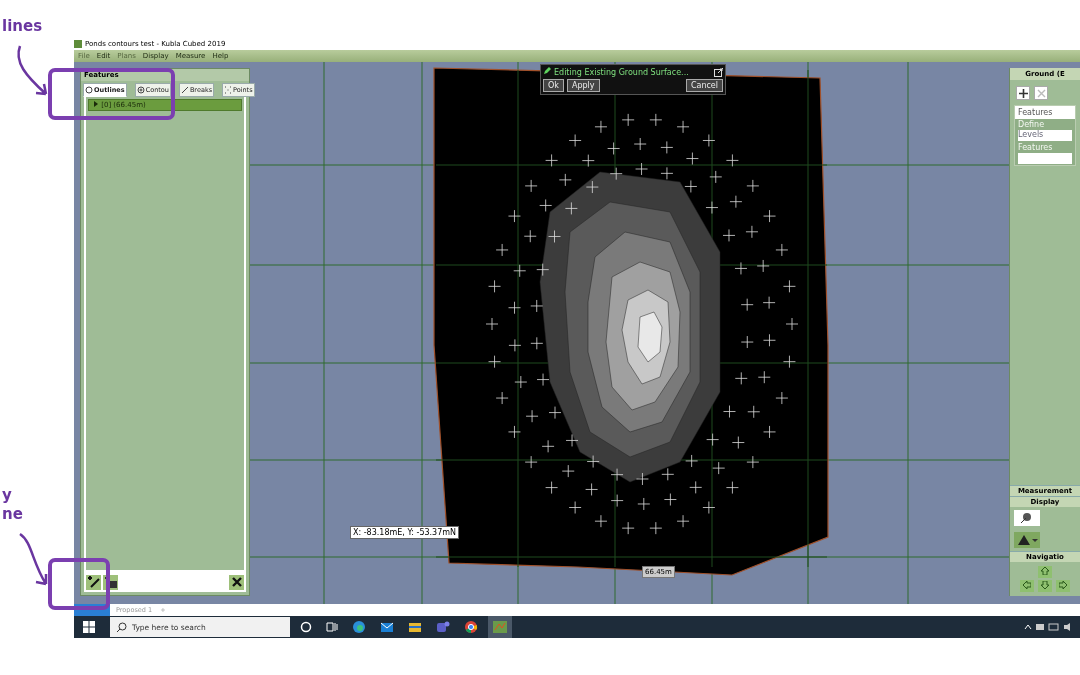 The image size is (1080, 675). I want to click on search-icon, so click(121, 627).